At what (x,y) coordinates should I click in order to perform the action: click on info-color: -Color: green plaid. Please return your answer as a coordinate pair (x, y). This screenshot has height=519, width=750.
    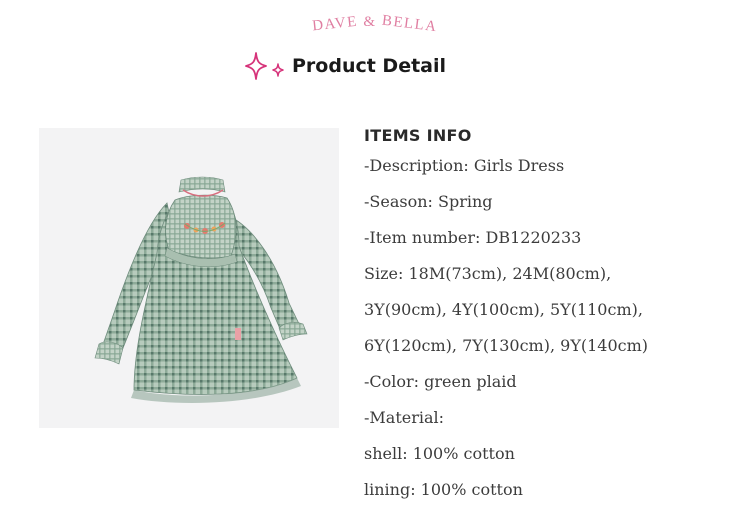
    Looking at the image, I should click on (440, 381).